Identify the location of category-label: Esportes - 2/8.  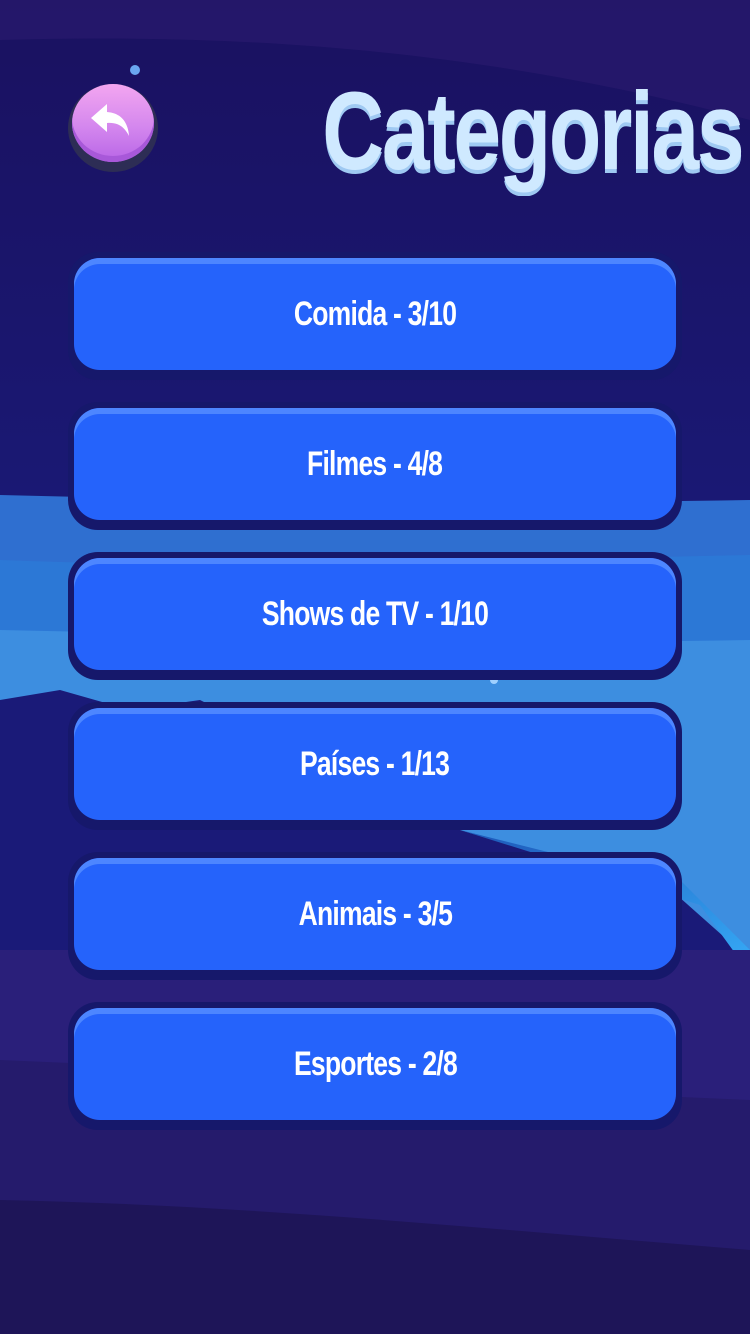
(375, 1063).